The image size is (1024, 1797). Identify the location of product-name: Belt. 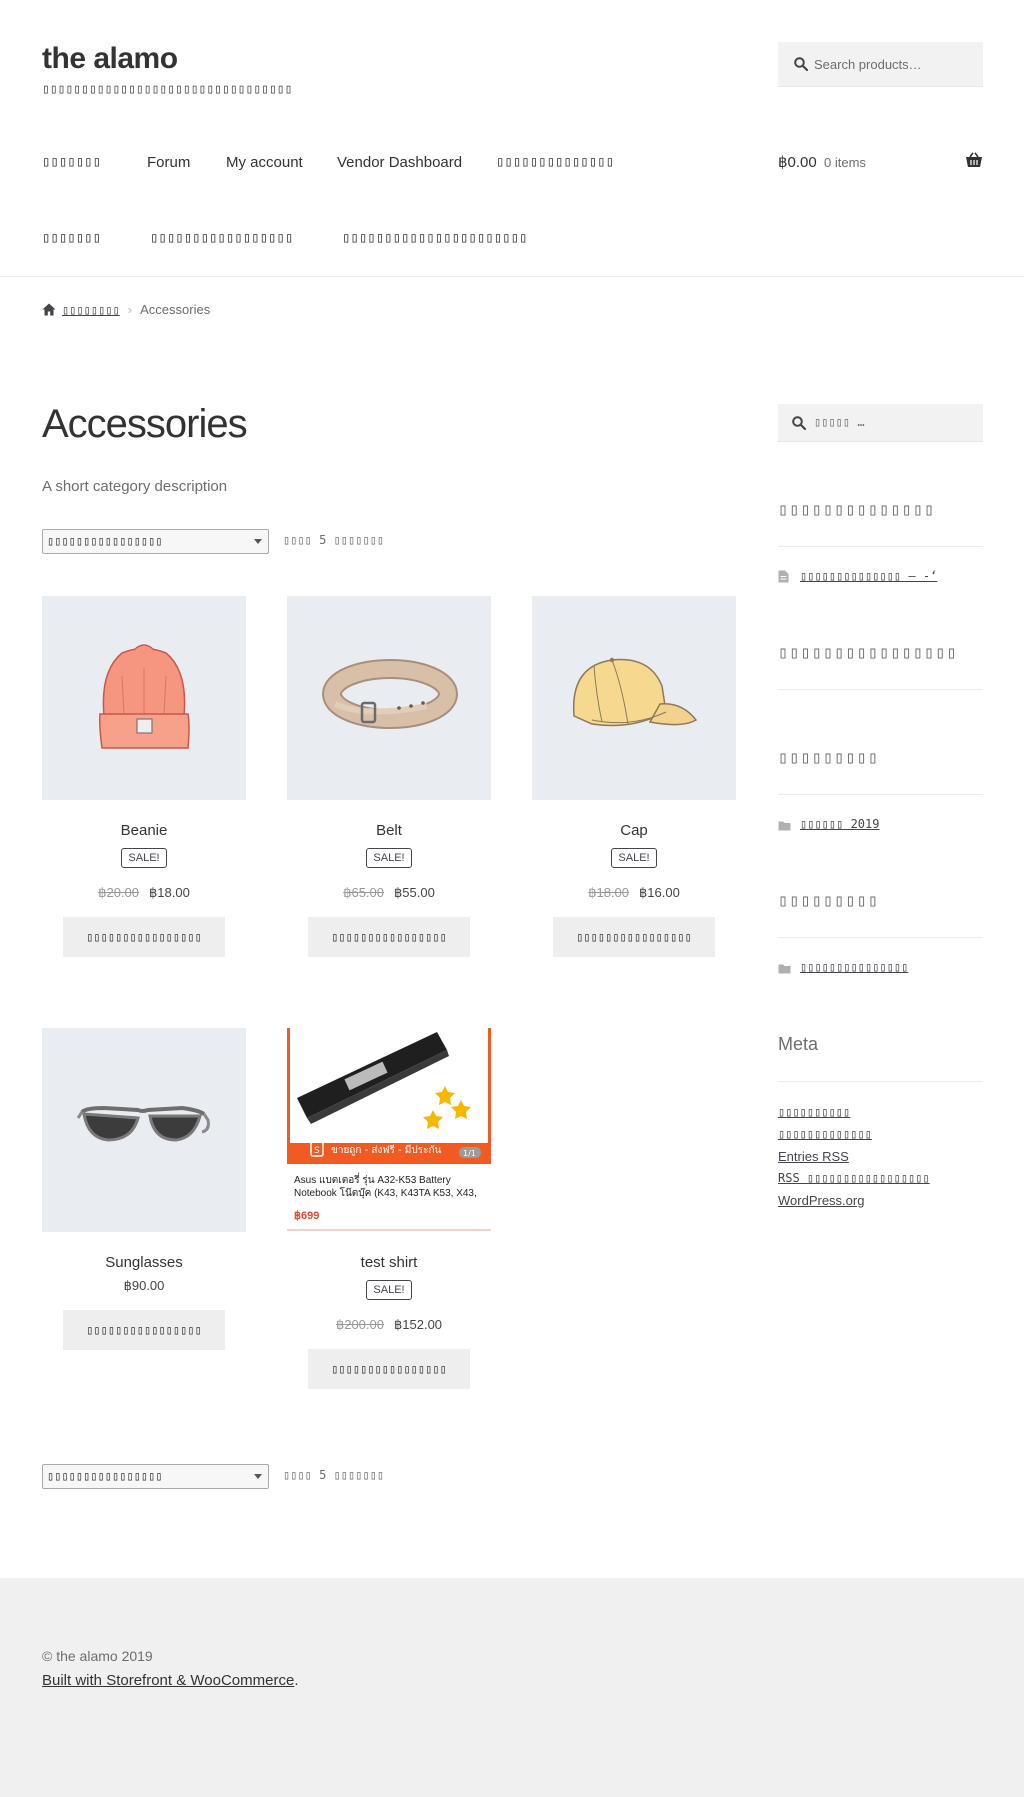
(389, 830).